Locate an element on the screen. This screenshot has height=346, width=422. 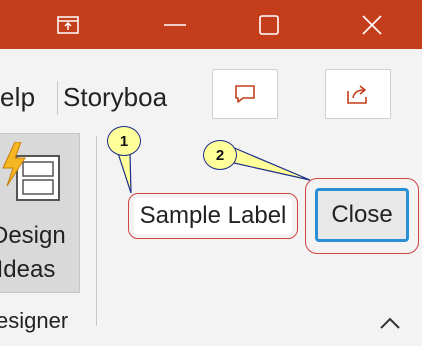
title-bar is located at coordinates (211, 24).